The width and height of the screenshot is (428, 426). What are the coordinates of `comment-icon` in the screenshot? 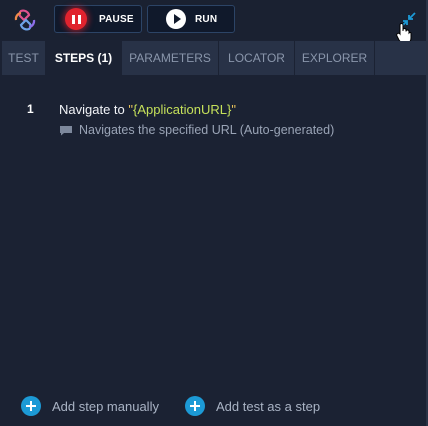 It's located at (66, 130).